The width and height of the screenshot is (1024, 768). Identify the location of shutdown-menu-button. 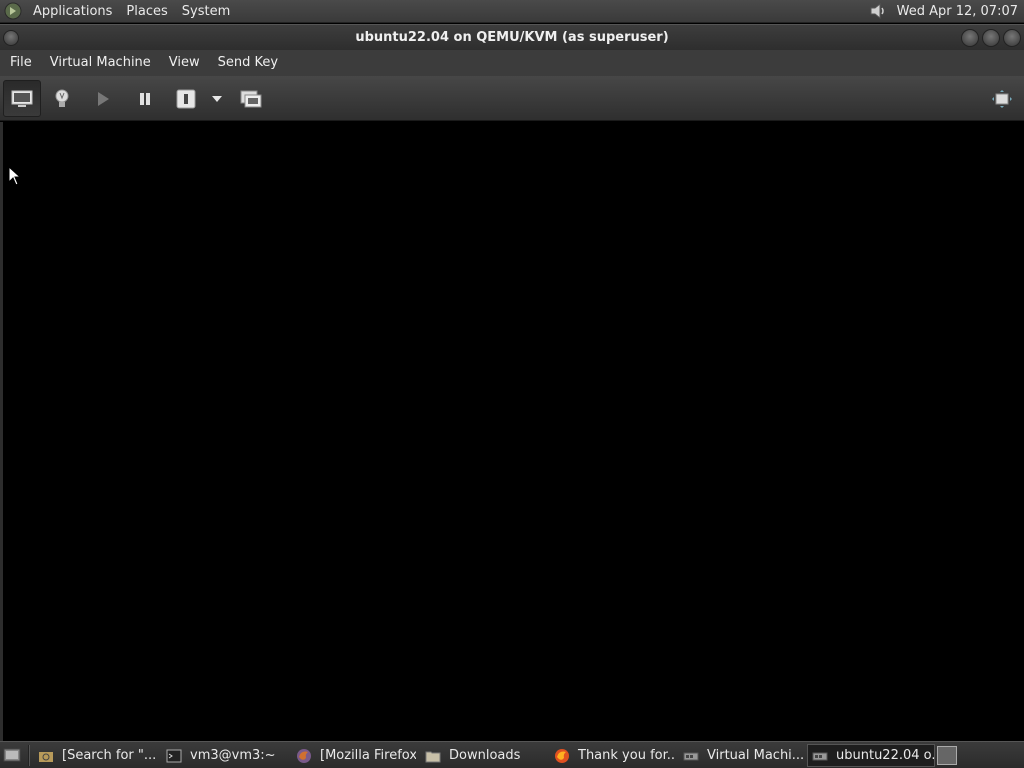
(217, 98).